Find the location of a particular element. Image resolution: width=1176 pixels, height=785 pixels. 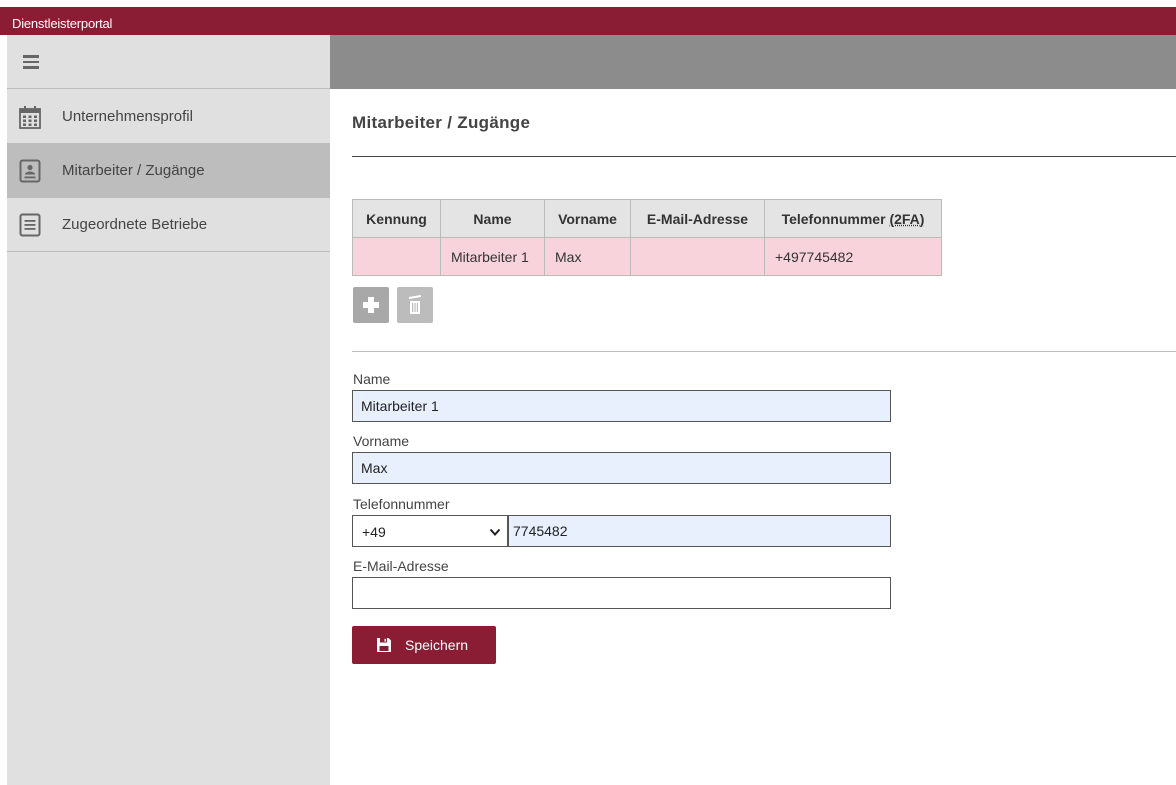

sidebar-item-mitarbeiter: Mitarbeiter / Zugänge is located at coordinates (168, 171).